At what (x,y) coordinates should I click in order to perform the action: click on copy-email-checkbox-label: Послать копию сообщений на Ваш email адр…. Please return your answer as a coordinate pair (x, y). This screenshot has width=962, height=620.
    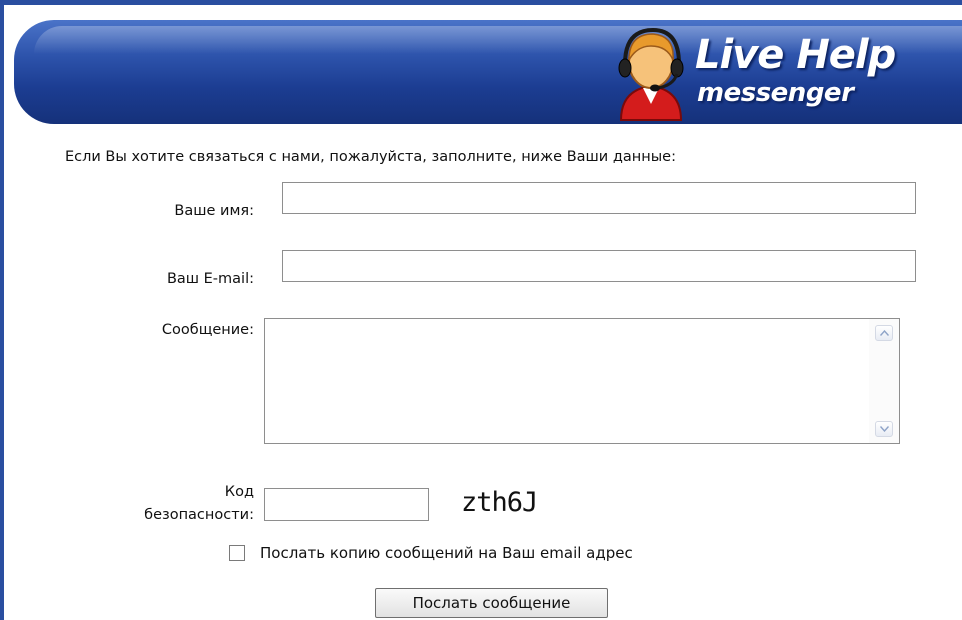
    Looking at the image, I should click on (446, 553).